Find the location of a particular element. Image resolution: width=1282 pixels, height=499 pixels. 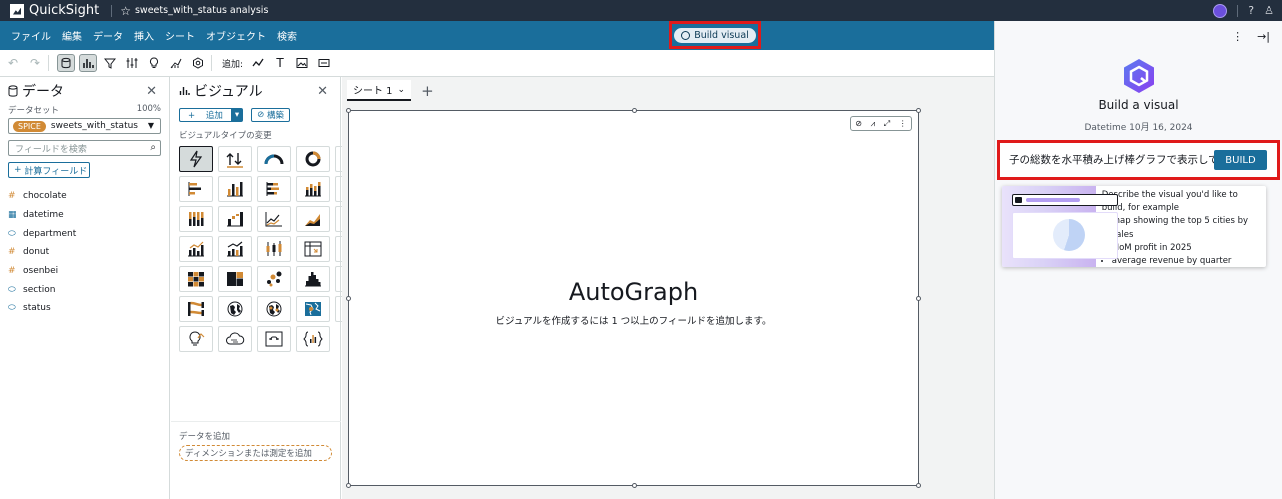

field-item-chocolate: # chocolate is located at coordinates (84, 196).